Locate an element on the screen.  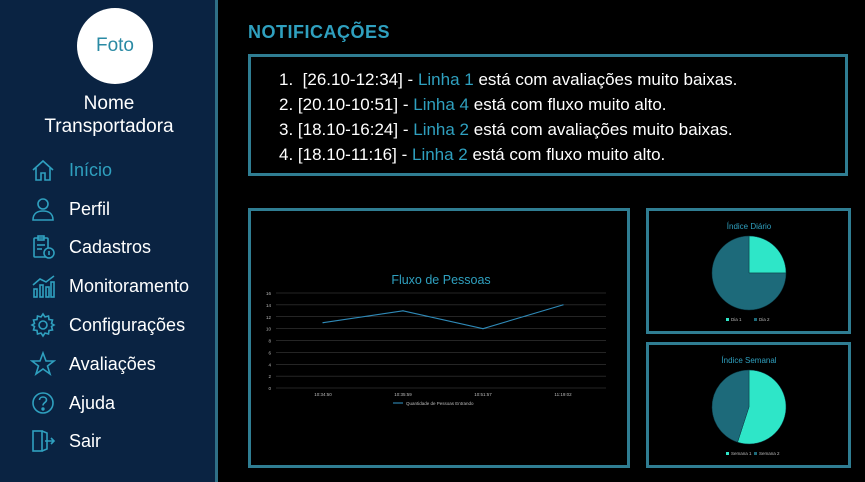
sidebar-item-configuracoes: Configurações is located at coordinates (122, 325).